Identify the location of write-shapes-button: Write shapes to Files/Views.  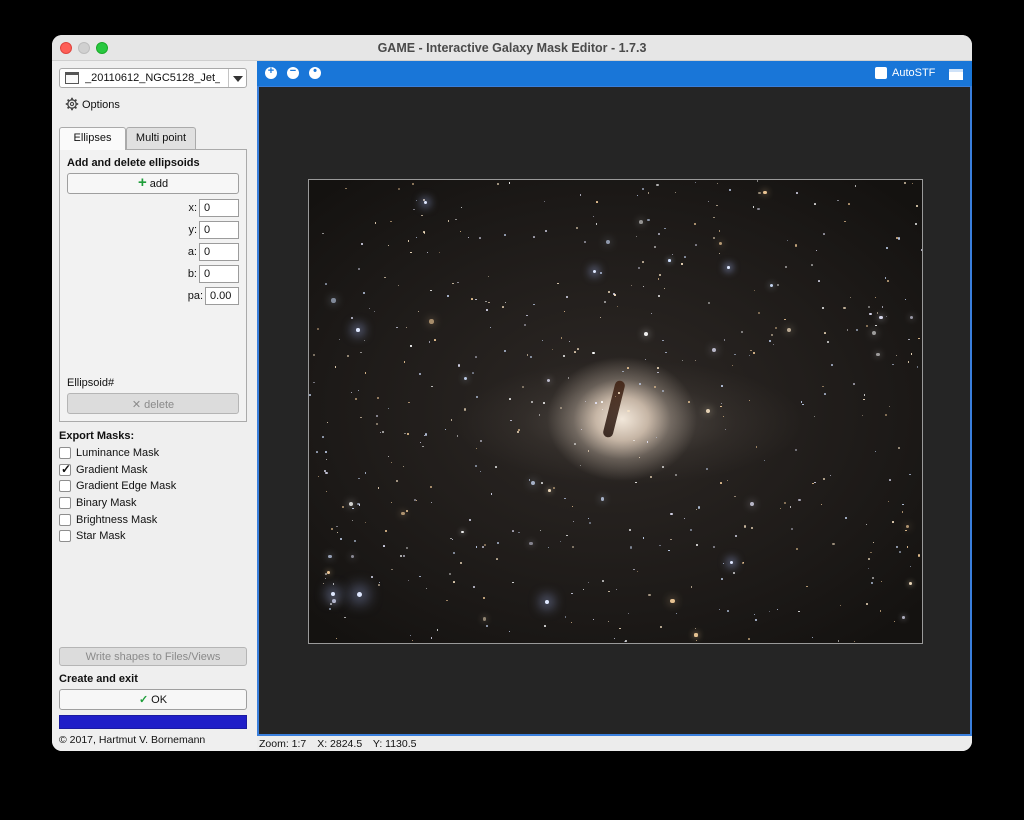
(153, 656).